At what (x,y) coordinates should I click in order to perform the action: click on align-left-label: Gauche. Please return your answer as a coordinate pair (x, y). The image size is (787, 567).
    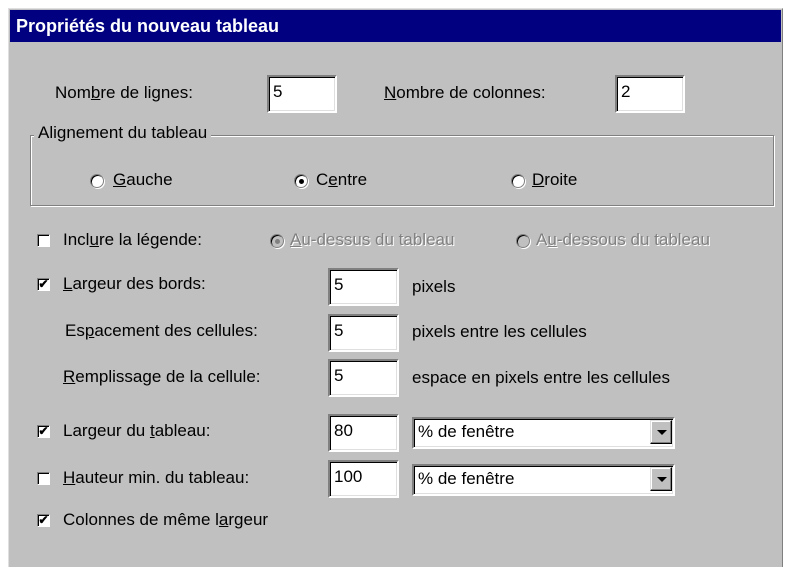
    Looking at the image, I should click on (143, 180).